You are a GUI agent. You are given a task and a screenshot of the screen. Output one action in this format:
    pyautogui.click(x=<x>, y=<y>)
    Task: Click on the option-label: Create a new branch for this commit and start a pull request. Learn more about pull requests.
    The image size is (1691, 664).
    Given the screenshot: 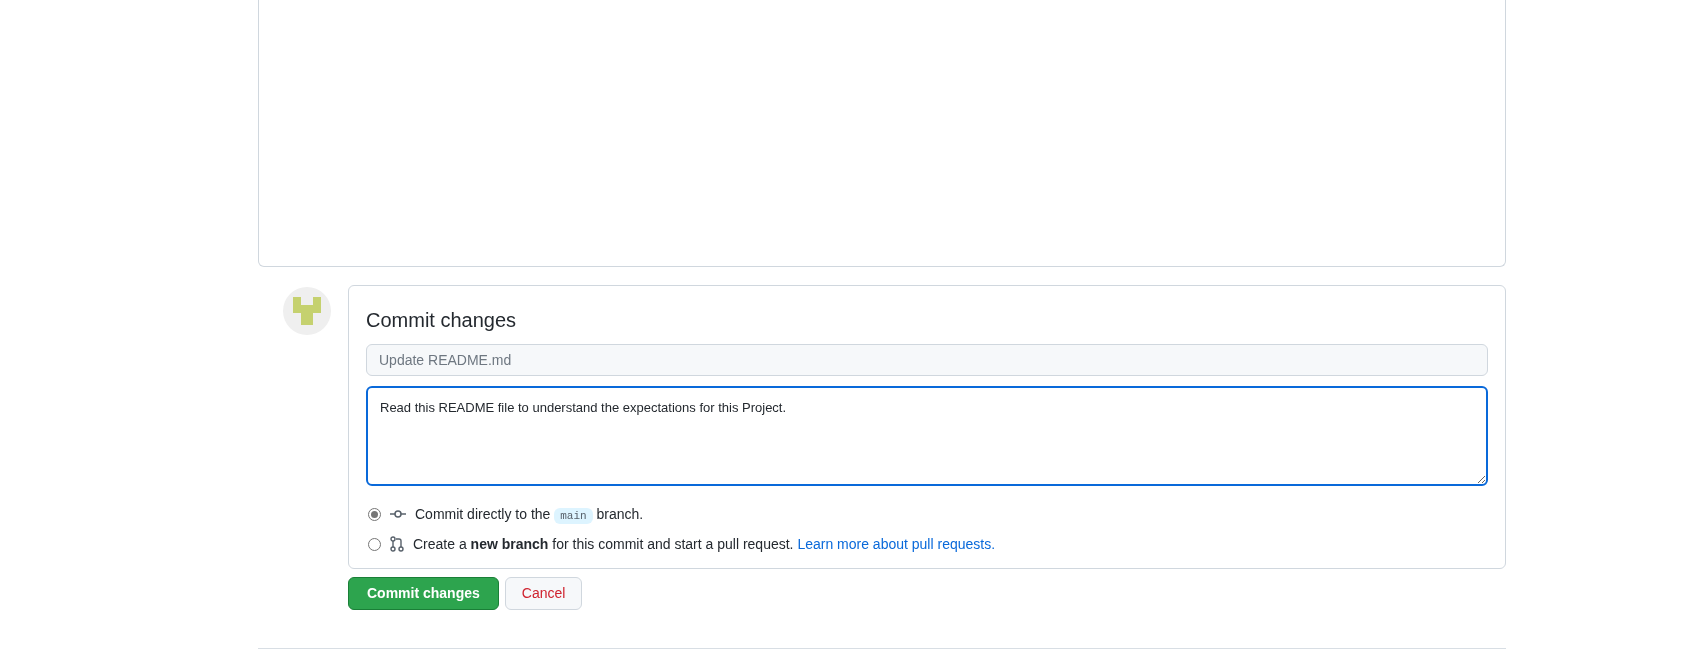 What is the action you would take?
    pyautogui.click(x=704, y=544)
    